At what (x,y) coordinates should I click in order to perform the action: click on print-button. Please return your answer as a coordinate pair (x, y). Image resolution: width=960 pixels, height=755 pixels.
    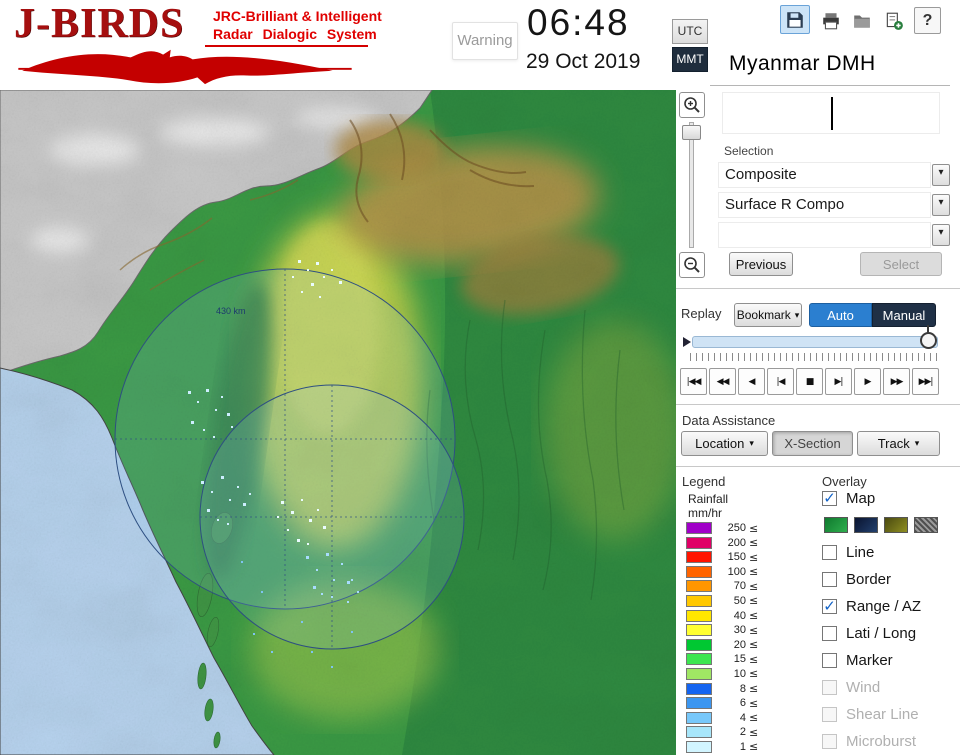
    Looking at the image, I should click on (830, 20).